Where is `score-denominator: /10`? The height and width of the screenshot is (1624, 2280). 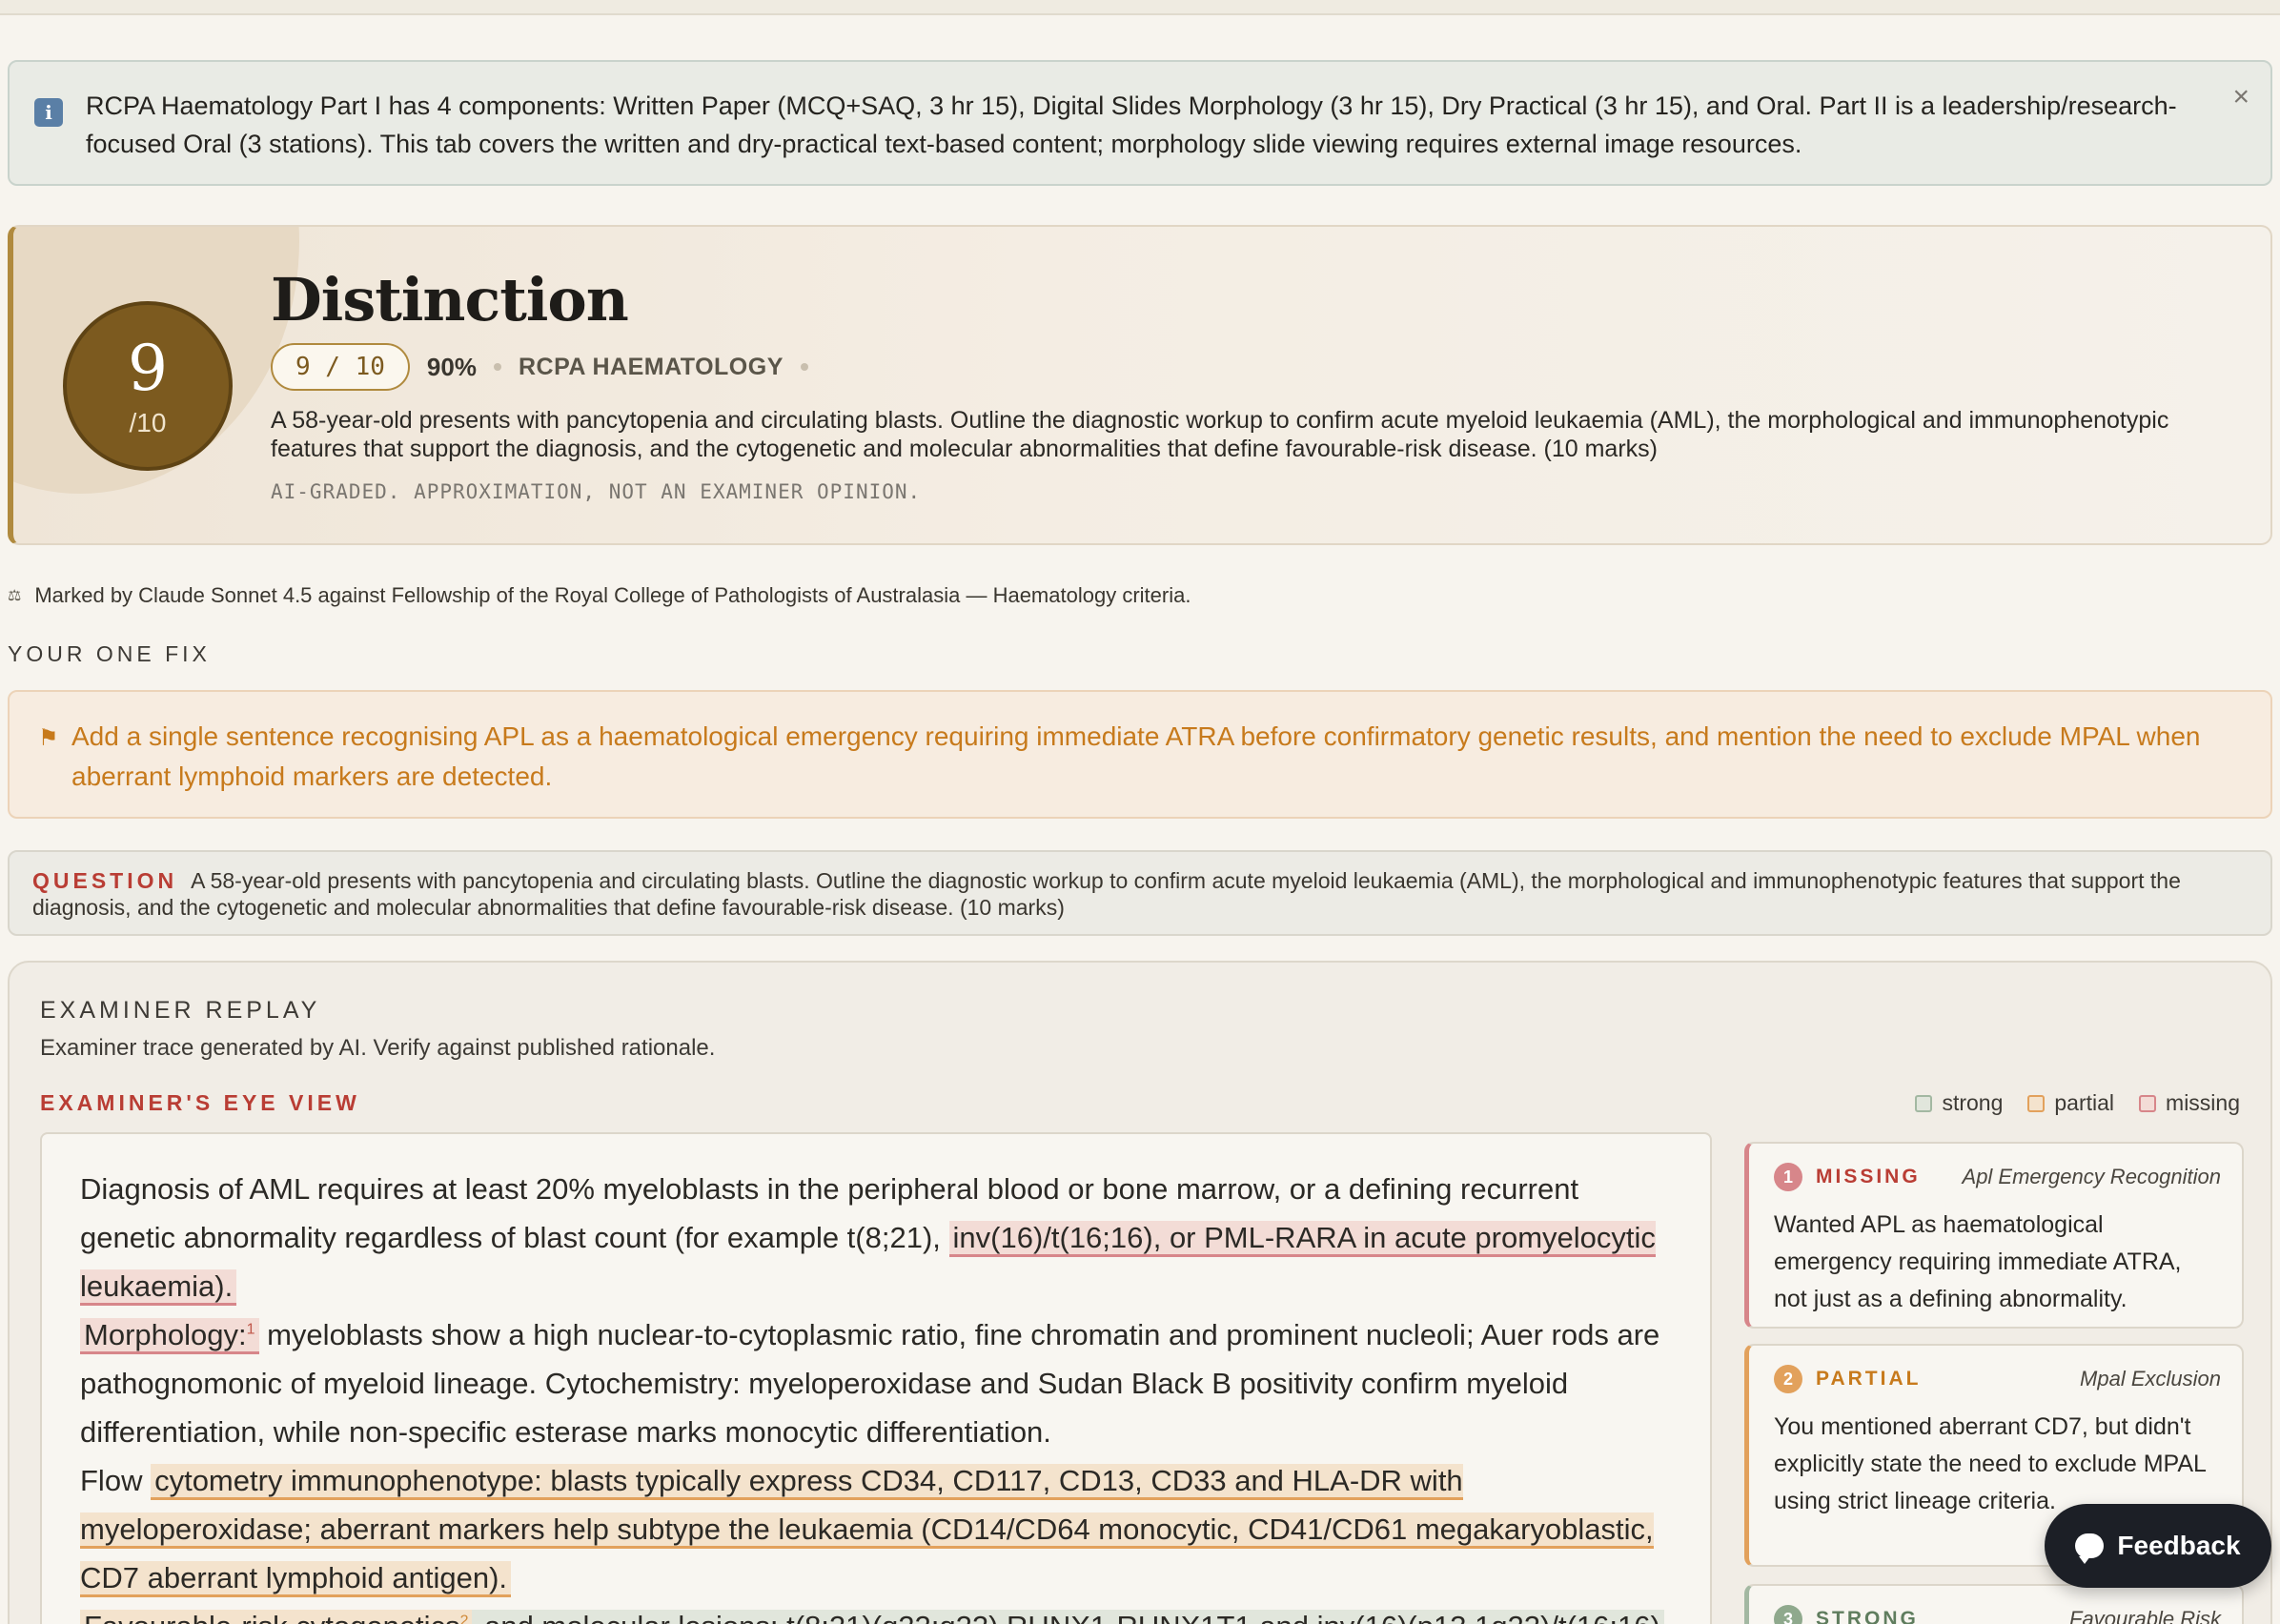 score-denominator: /10 is located at coordinates (148, 422).